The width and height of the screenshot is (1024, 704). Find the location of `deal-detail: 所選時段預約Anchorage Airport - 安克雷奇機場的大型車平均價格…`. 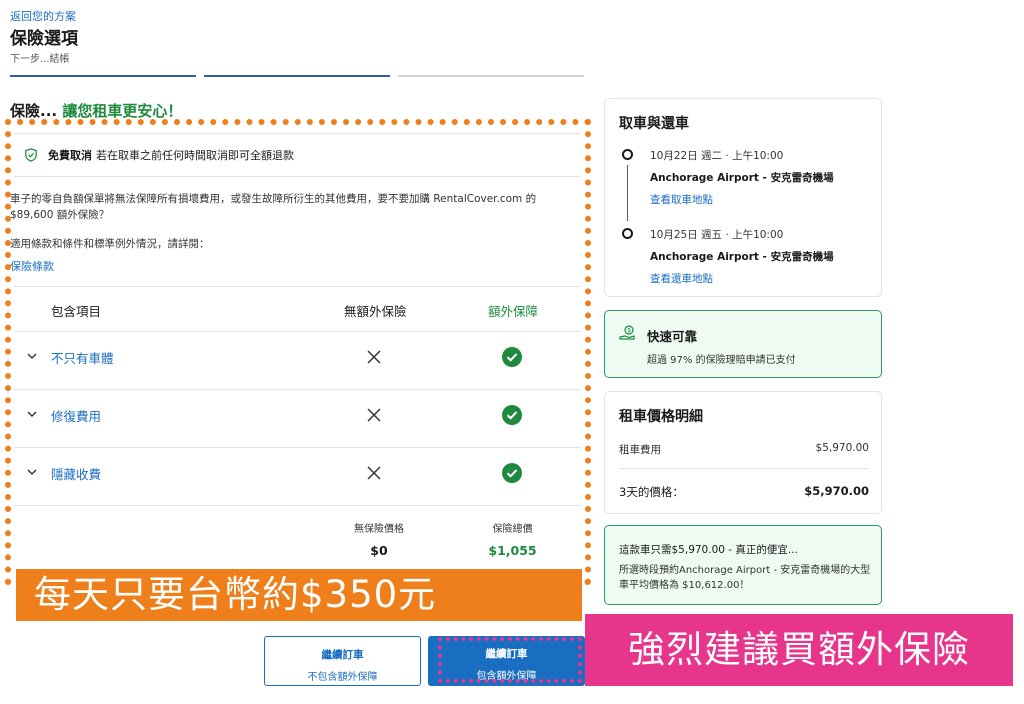

deal-detail: 所選時段預約Anchorage Airport - 安克雷奇機場的大型車平均價格… is located at coordinates (745, 578).